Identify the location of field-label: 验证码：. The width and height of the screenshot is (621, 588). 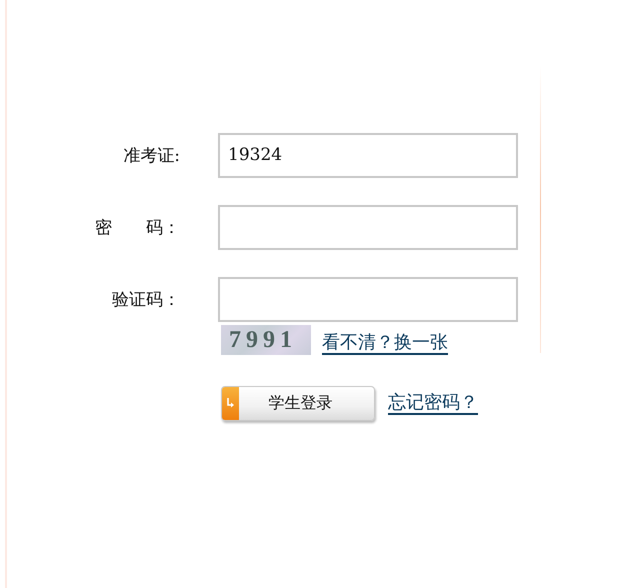
(145, 299).